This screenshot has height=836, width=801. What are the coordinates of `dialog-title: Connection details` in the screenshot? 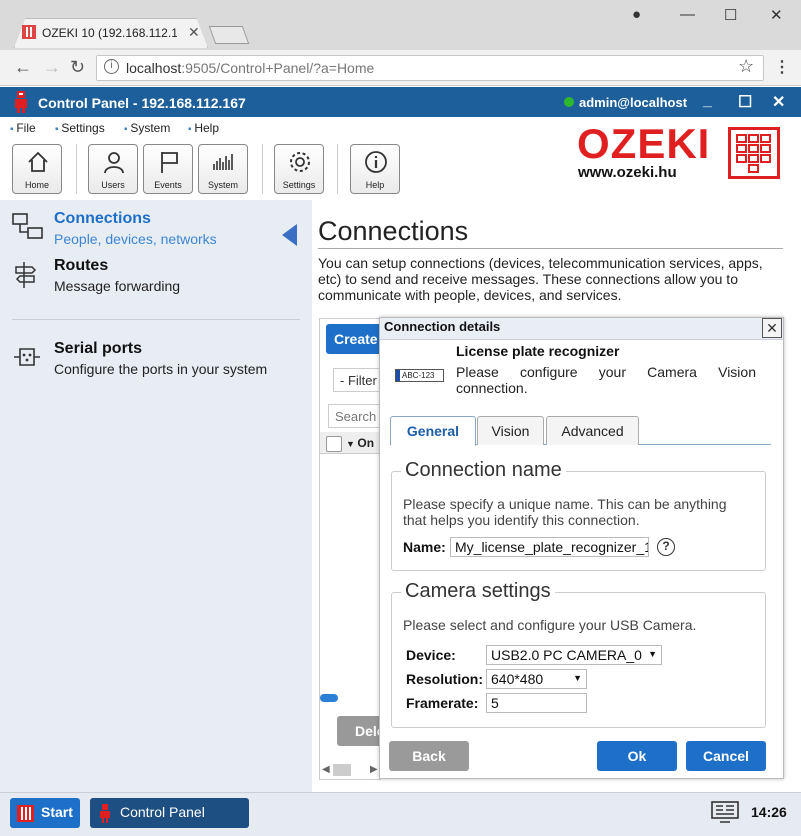 It's located at (442, 326).